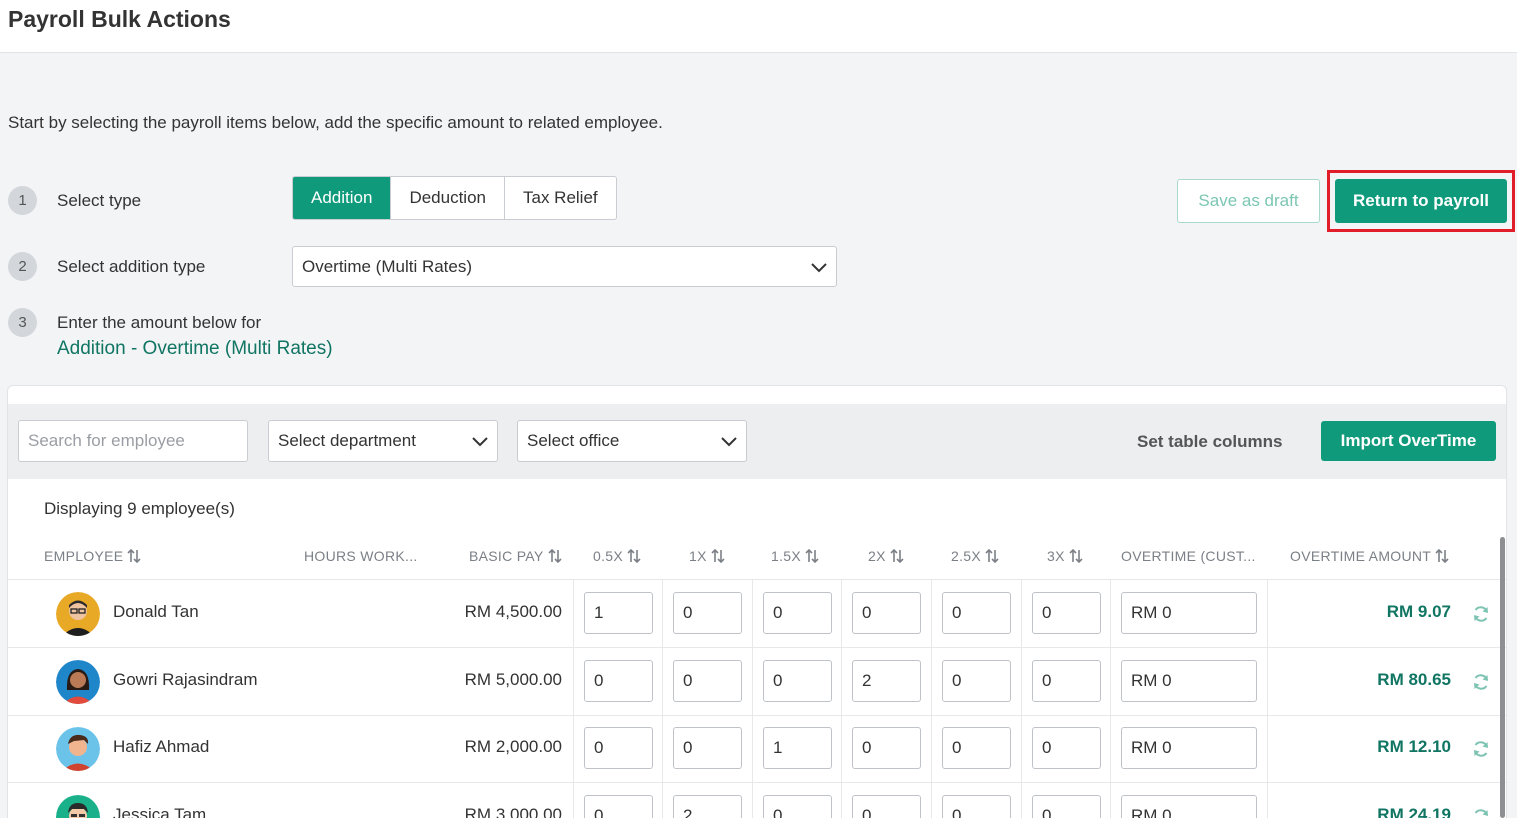 The width and height of the screenshot is (1517, 818). Describe the element at coordinates (786, 556) in the screenshot. I see `col-header-label: 1.5X` at that location.